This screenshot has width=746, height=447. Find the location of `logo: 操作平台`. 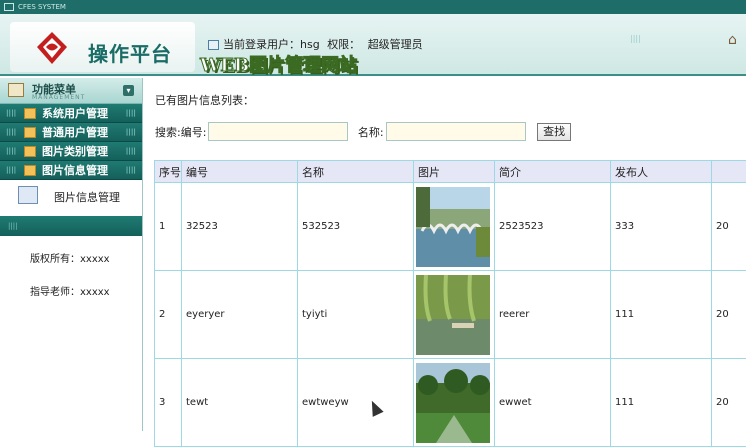

logo: 操作平台 is located at coordinates (102, 47).